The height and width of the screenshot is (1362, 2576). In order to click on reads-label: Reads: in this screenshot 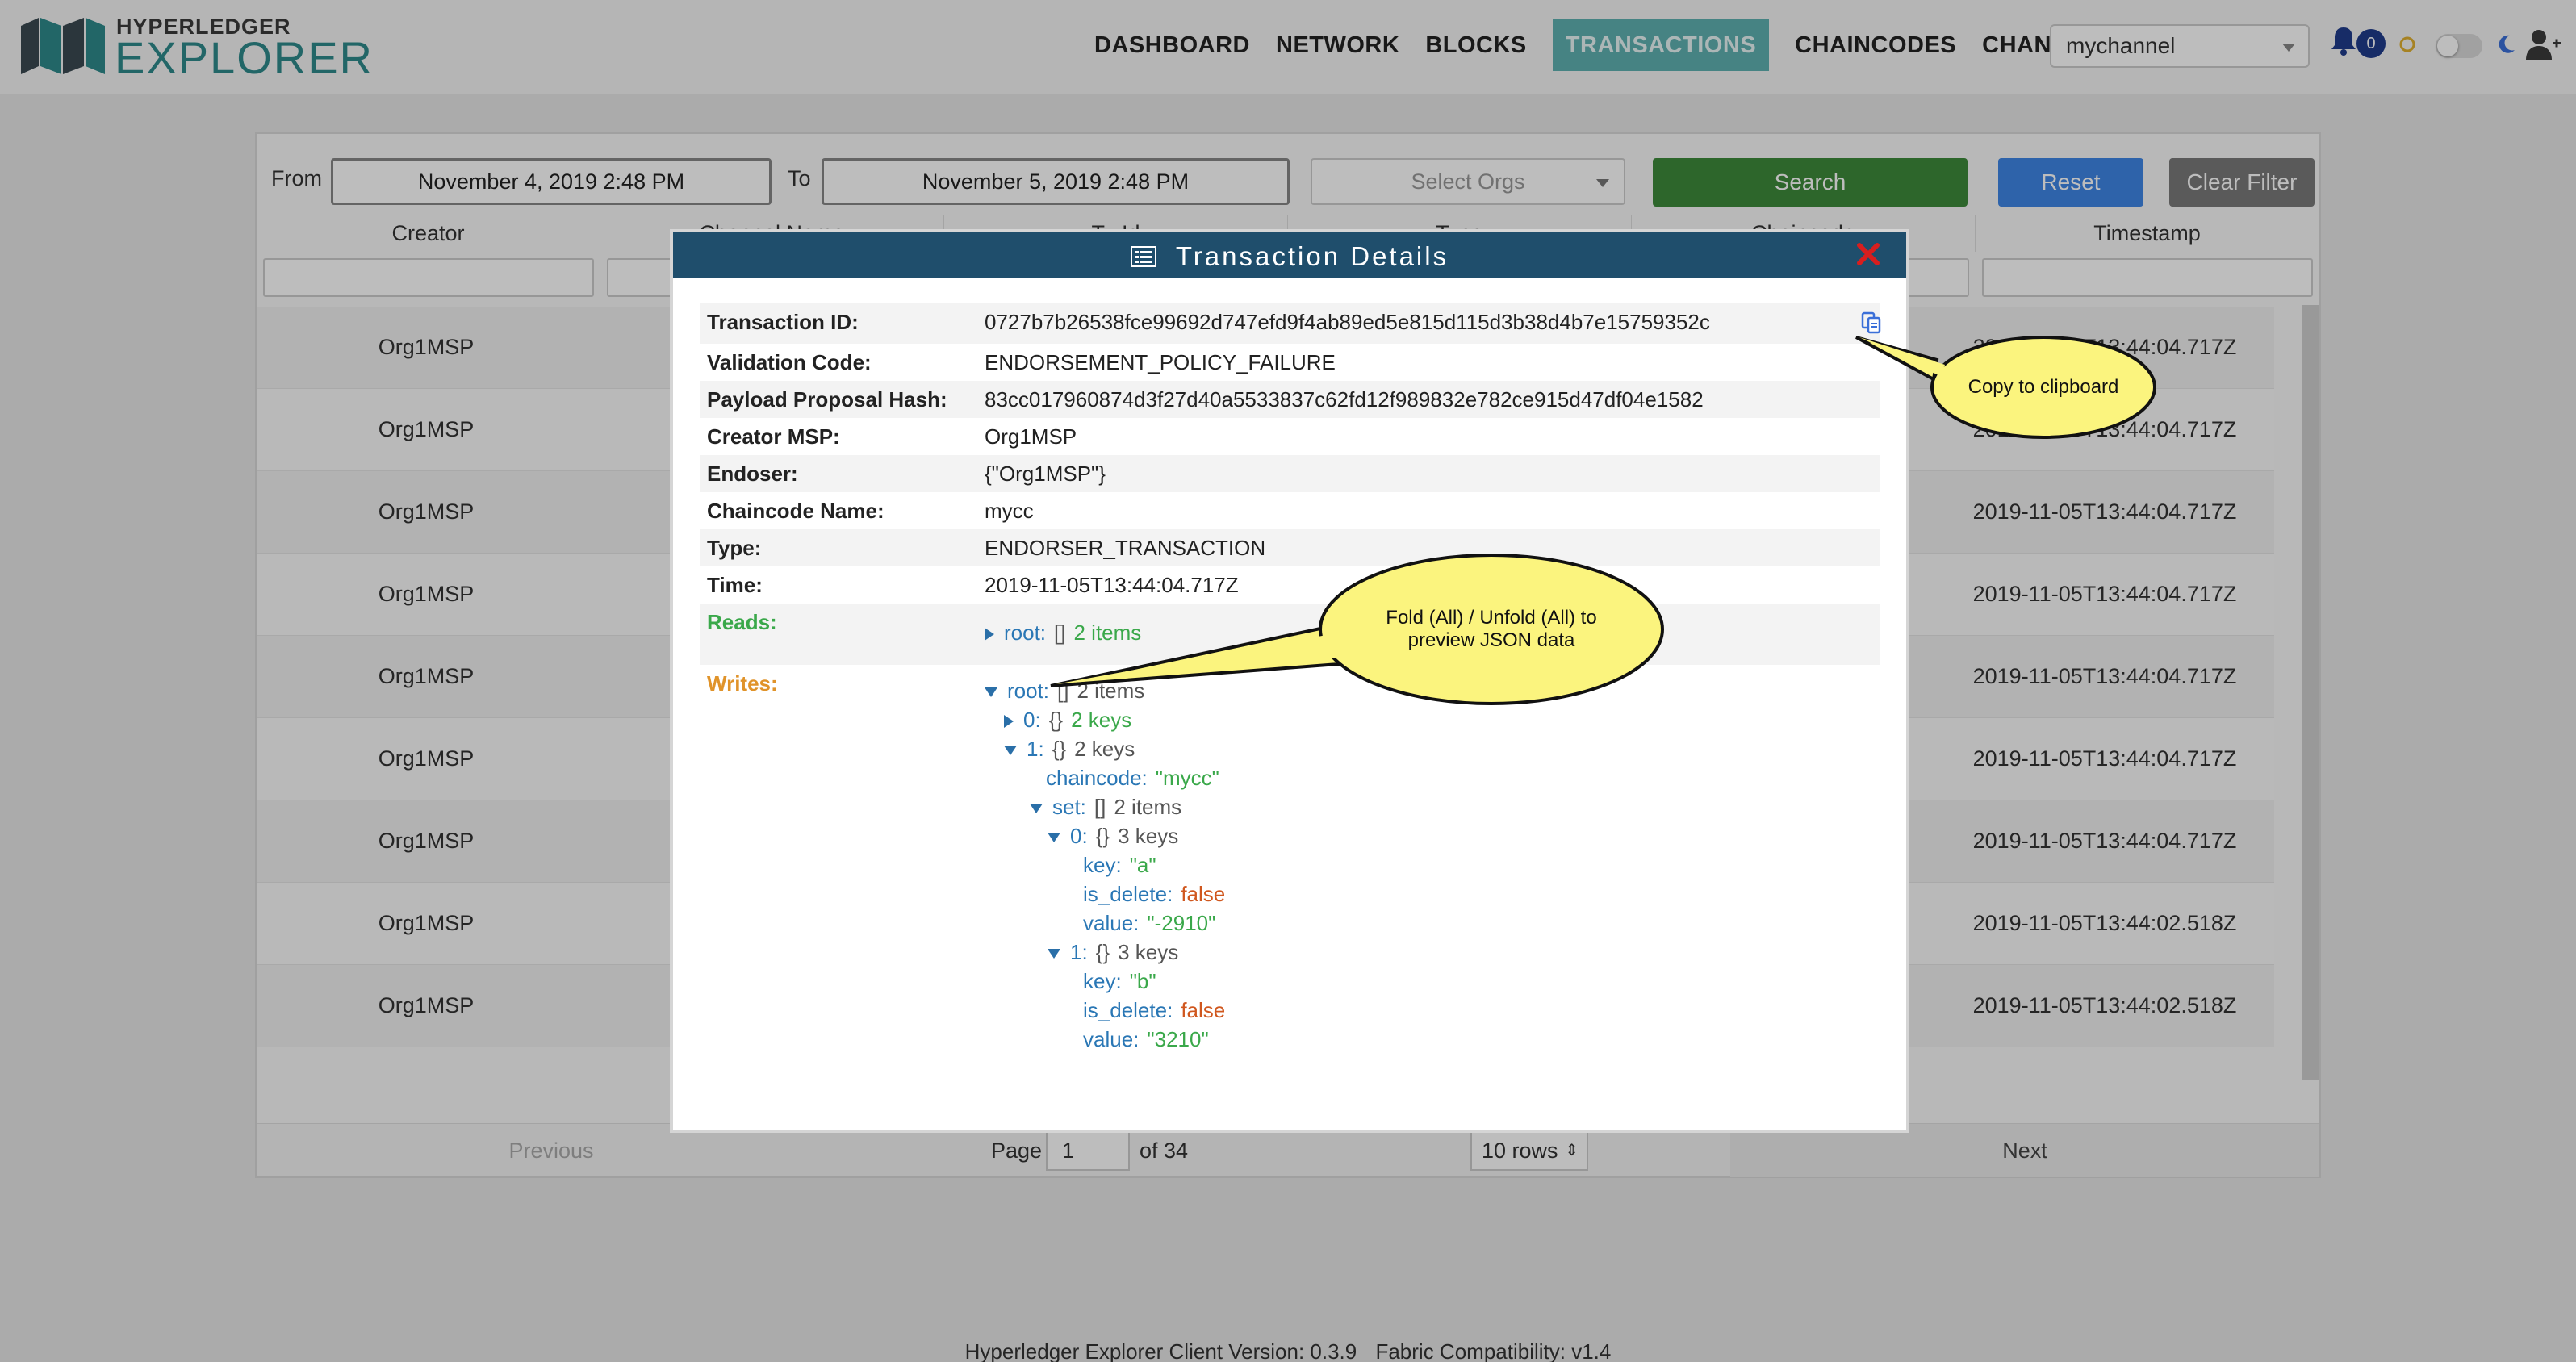, I will do `click(742, 622)`.